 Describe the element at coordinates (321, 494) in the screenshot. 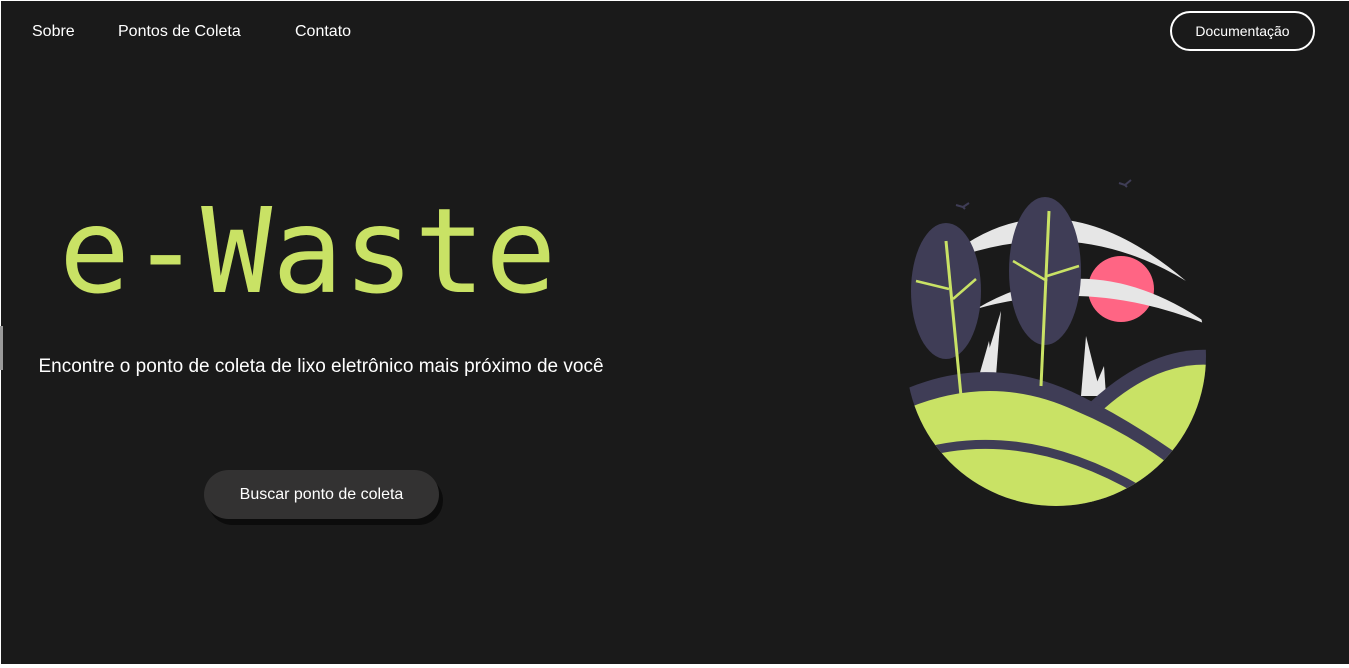

I see `find-collection-point-button: Buscar ponto de coleta` at that location.